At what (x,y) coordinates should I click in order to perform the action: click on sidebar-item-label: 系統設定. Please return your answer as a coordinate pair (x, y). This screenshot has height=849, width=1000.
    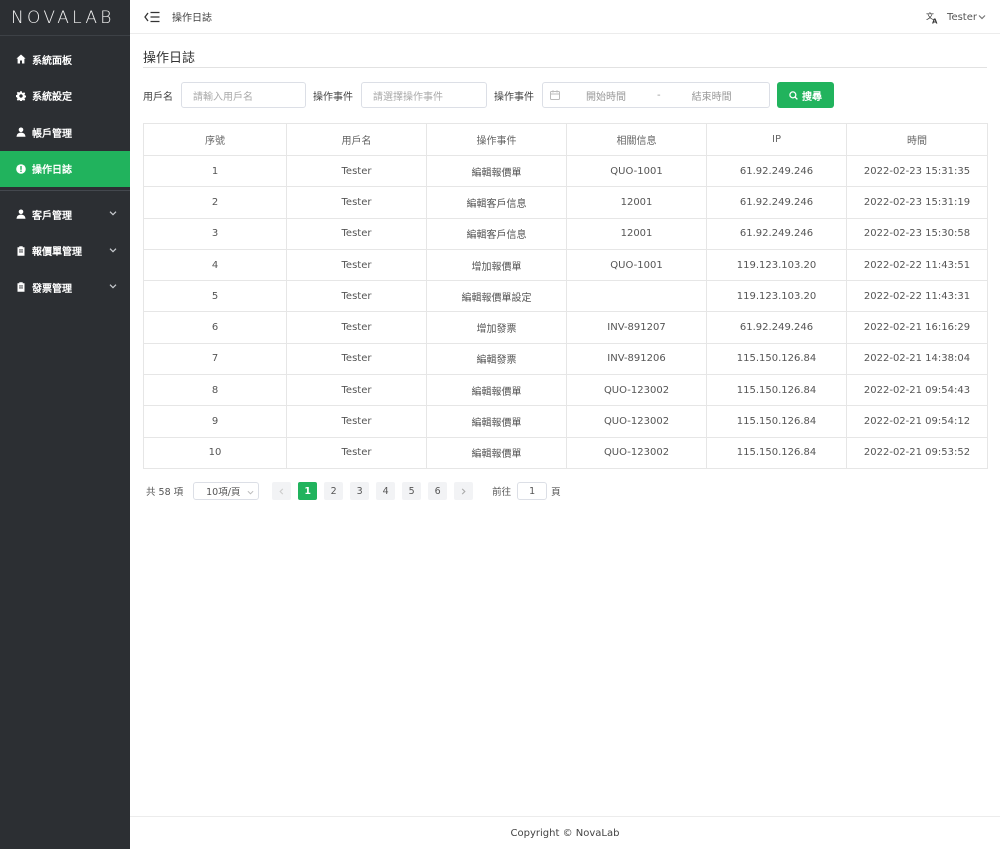
    Looking at the image, I should click on (52, 98).